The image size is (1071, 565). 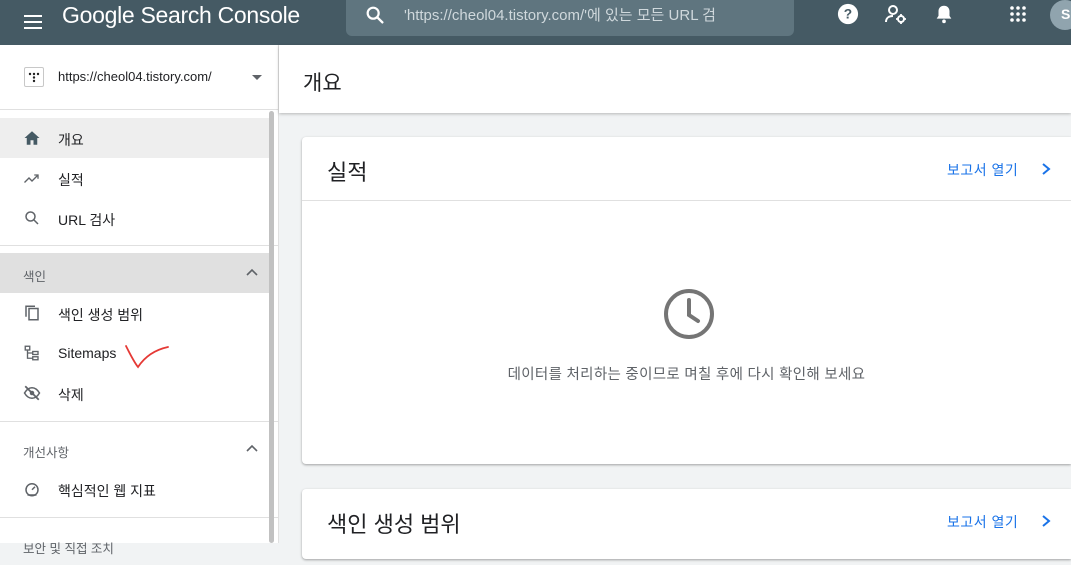 I want to click on clock-icon, so click(x=689, y=314).